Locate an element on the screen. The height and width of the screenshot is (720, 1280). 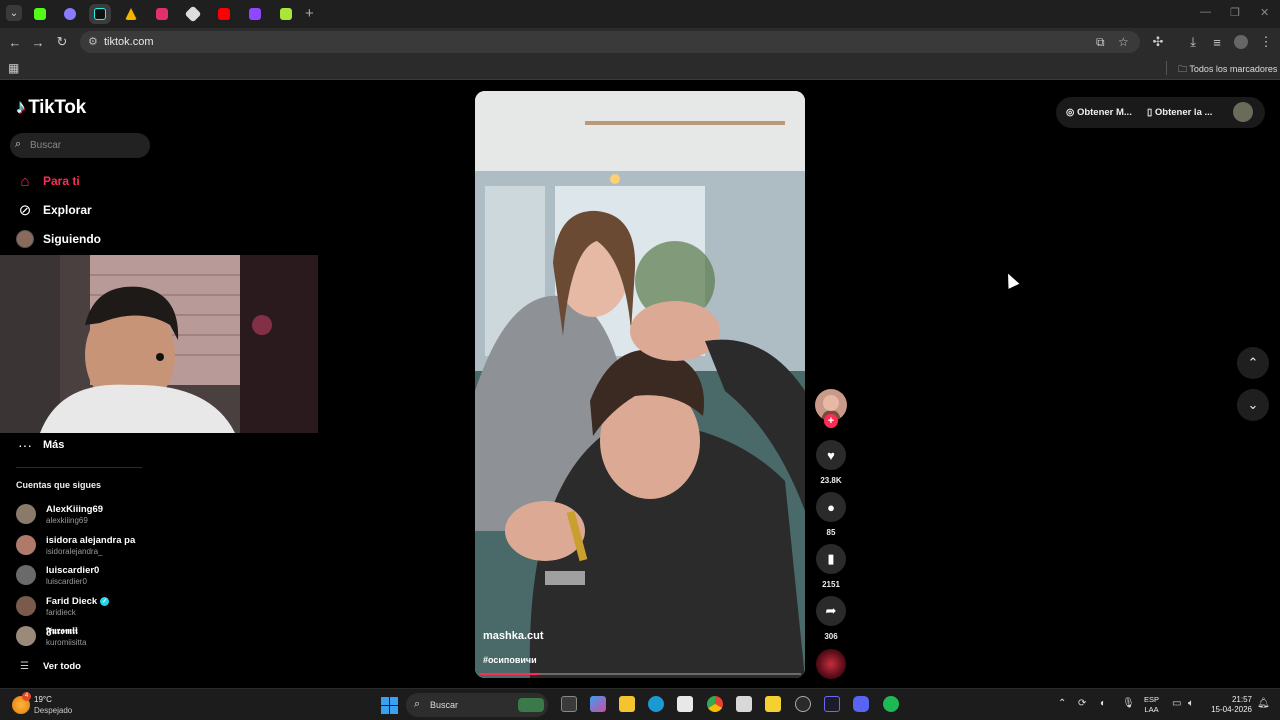
maximize-icon: ❐ is located at coordinates (1235, 12).